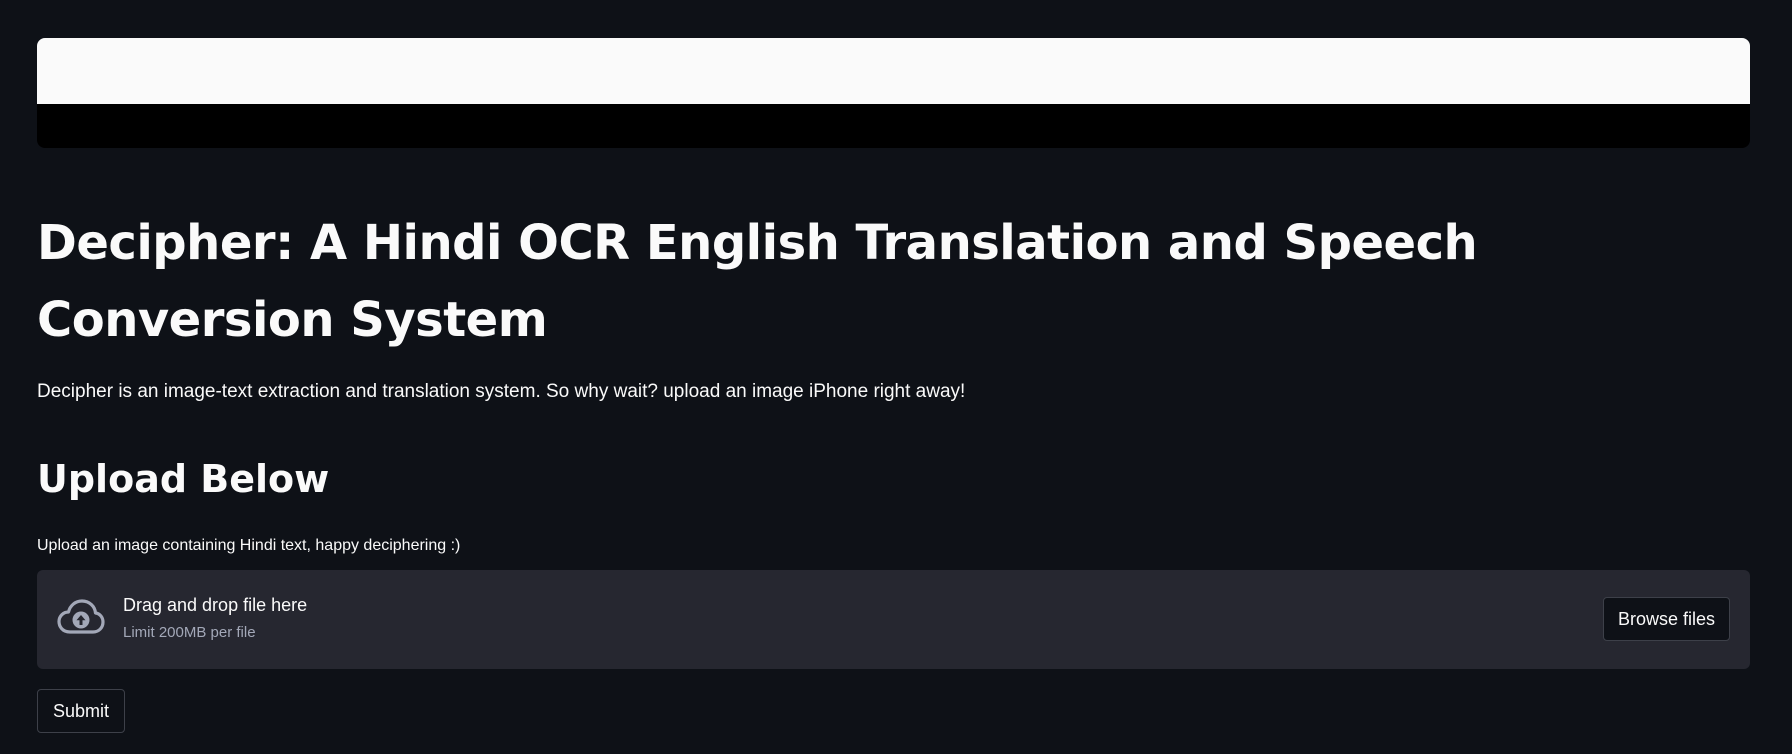  I want to click on banner-bottom-band, so click(893, 126).